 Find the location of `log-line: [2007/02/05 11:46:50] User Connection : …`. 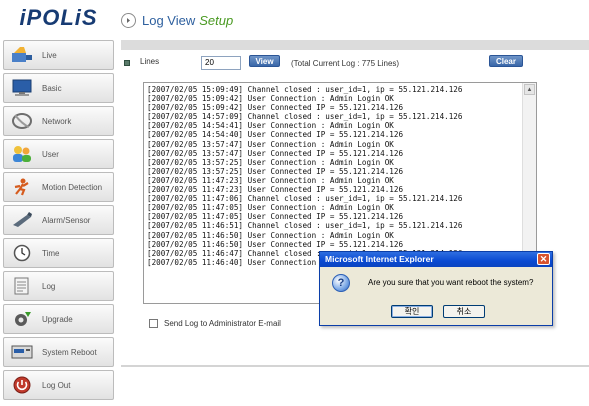

log-line: [2007/02/05 11:46:50] User Connection : … is located at coordinates (270, 235).